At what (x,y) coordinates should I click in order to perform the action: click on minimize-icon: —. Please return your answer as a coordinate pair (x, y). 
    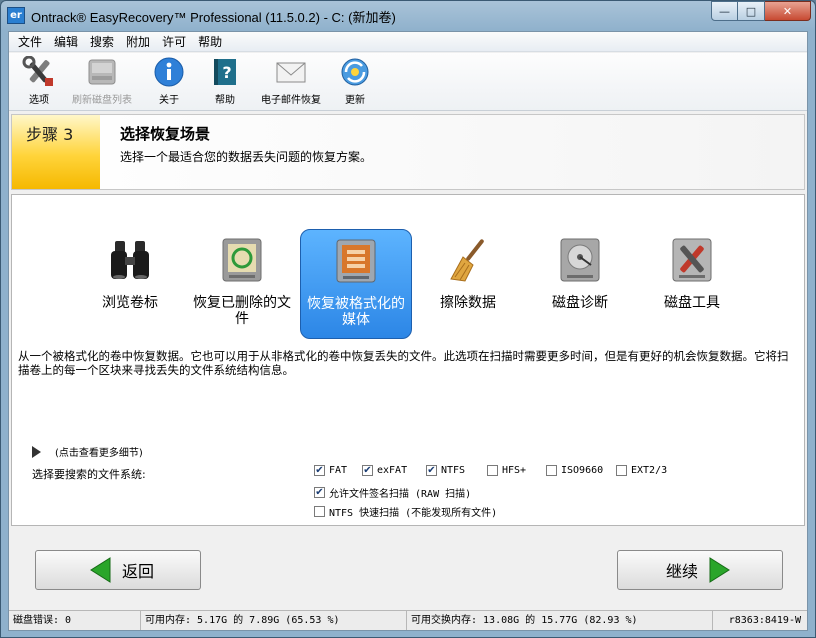
    Looking at the image, I should click on (724, 11).